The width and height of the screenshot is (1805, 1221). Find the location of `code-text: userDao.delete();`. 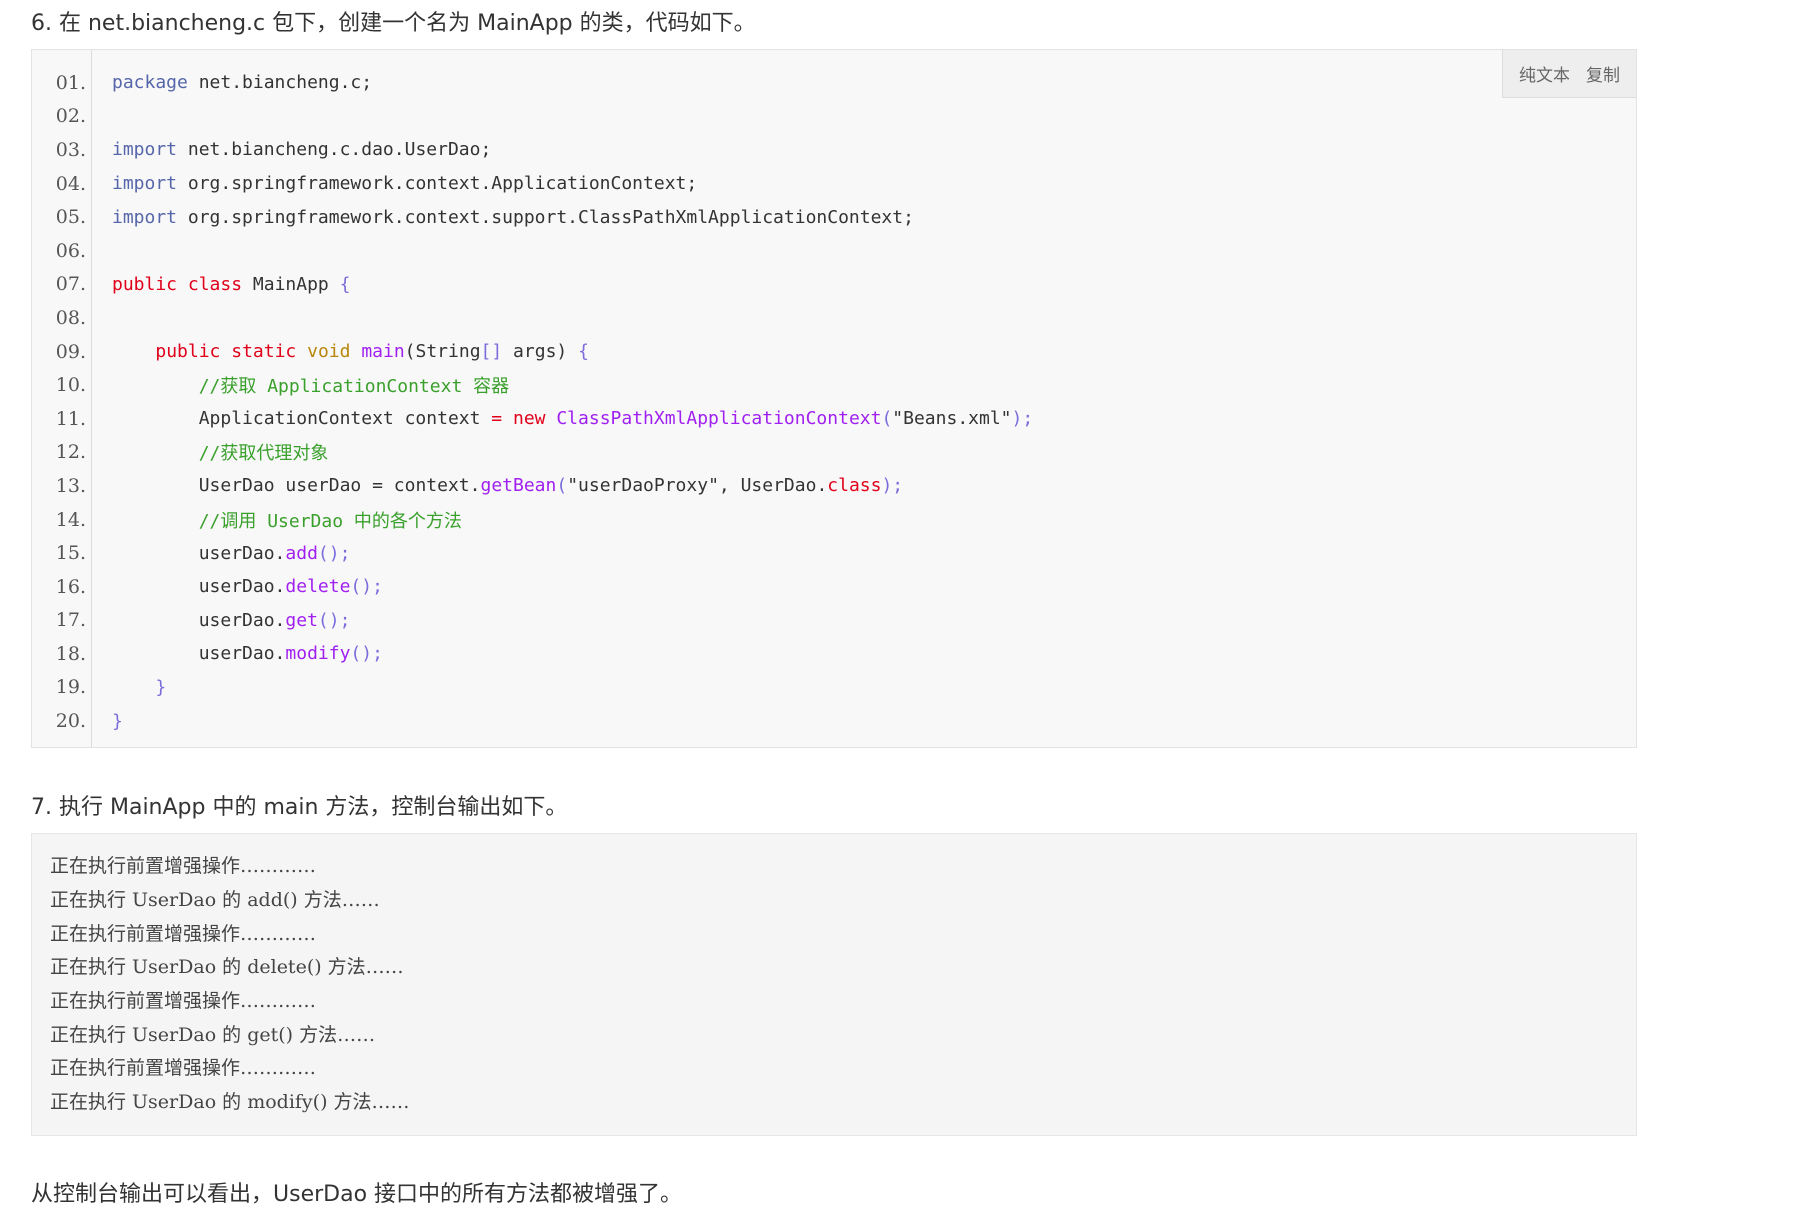

code-text: userDao.delete(); is located at coordinates (247, 586).